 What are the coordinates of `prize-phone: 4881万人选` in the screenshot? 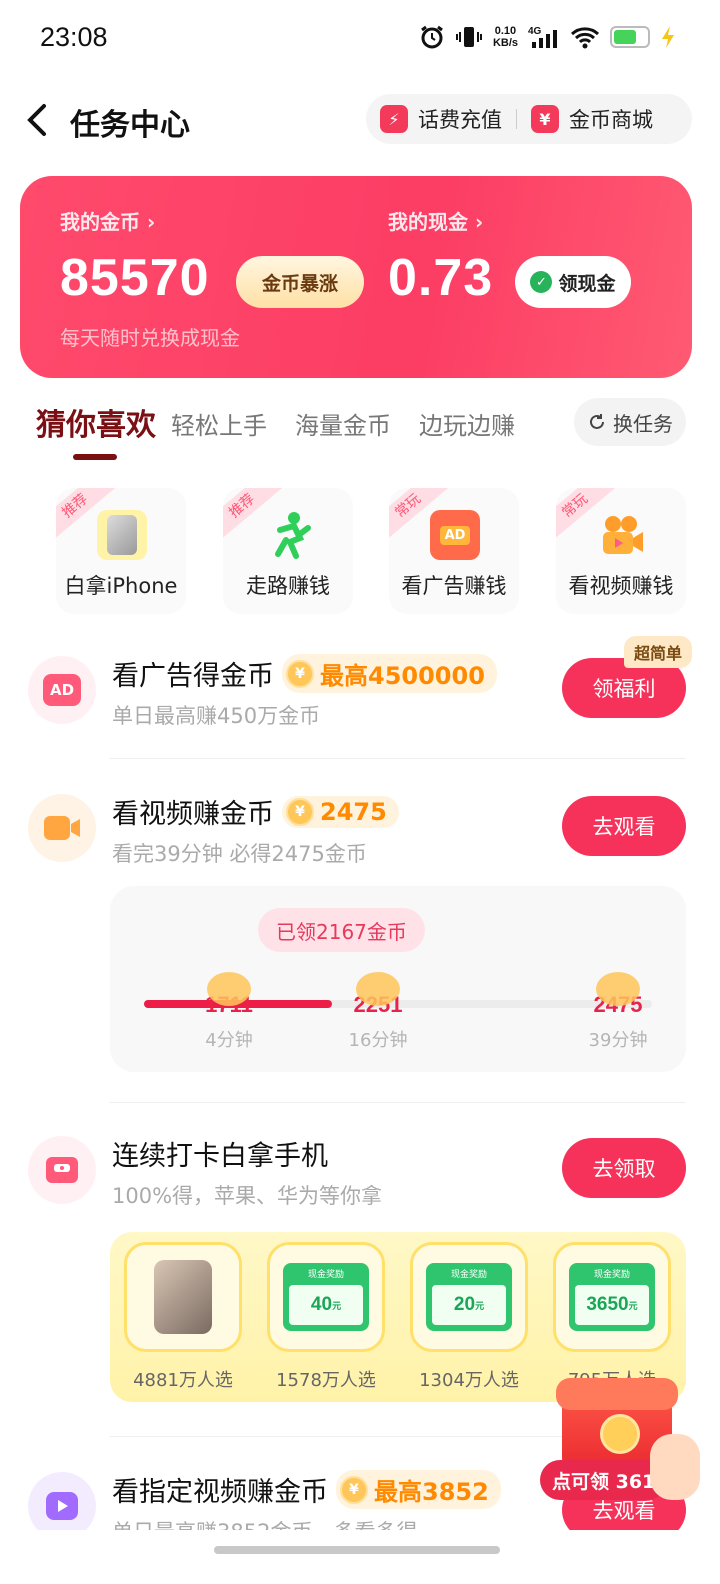 It's located at (183, 1317).